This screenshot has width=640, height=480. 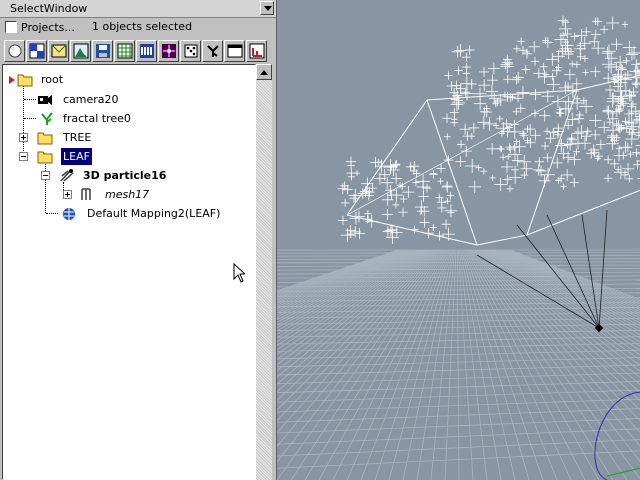 I want to click on sphere-button, so click(x=14, y=51).